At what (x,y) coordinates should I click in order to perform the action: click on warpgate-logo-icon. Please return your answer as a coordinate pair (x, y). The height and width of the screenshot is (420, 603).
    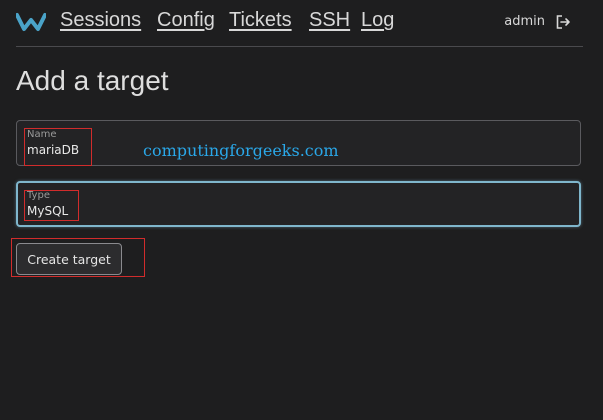
    Looking at the image, I should click on (31, 22).